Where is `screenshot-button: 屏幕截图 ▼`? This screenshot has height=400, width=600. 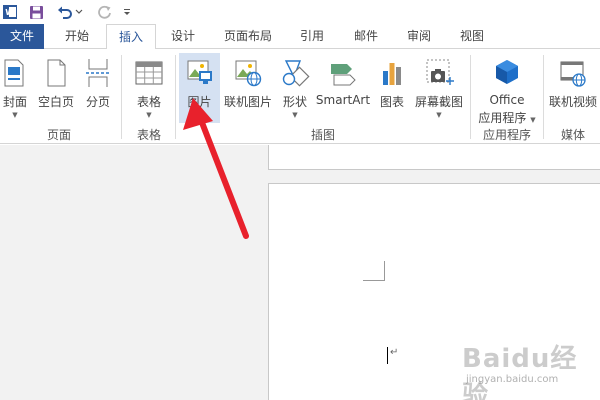 screenshot-button: 屏幕截图 ▼ is located at coordinates (439, 88).